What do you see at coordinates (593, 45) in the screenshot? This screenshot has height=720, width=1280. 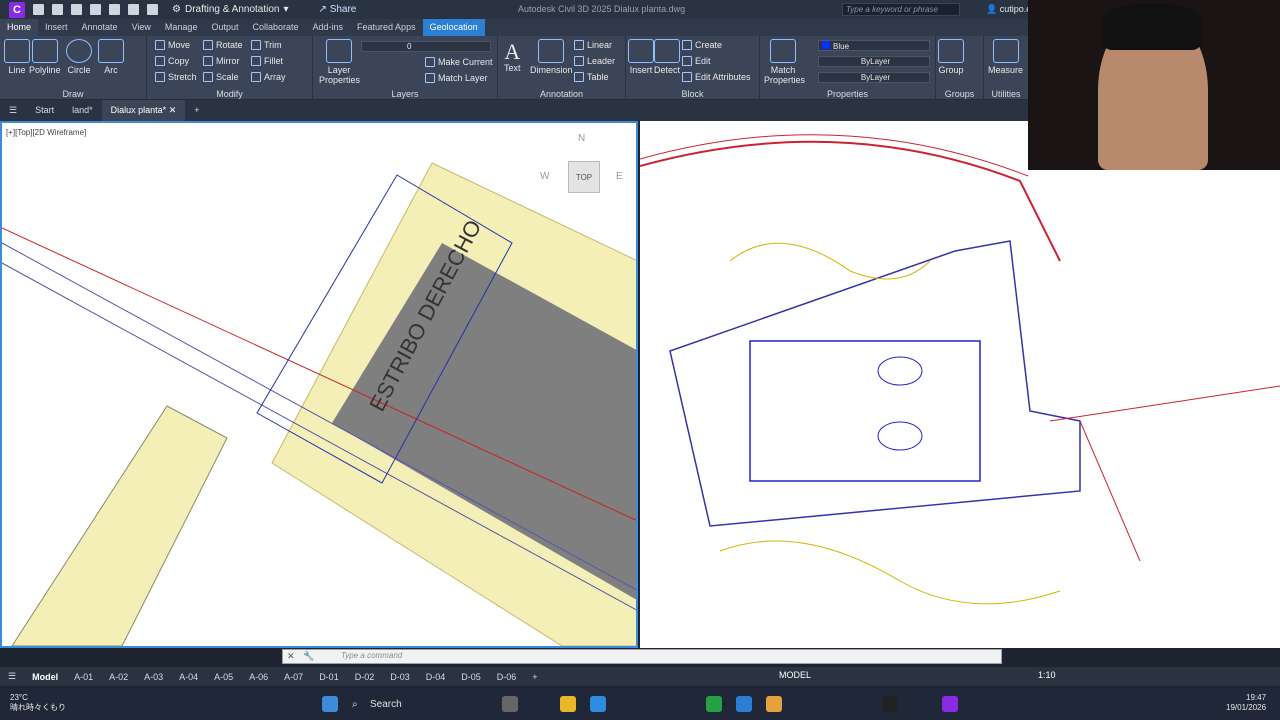 I see `linear-button: Linear` at bounding box center [593, 45].